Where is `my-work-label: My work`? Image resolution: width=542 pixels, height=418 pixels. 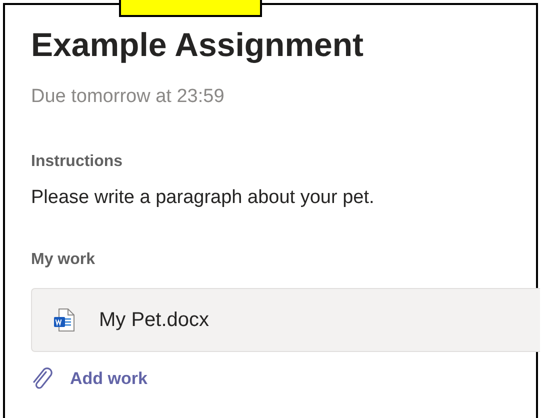
my-work-label: My work is located at coordinates (63, 260).